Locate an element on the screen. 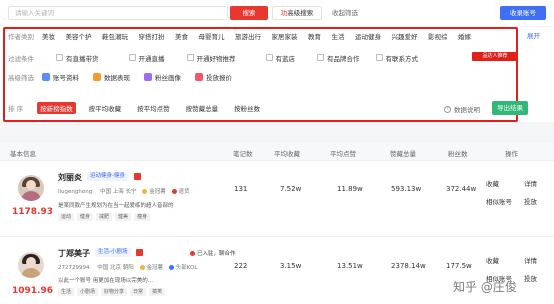 The height and width of the screenshot is (304, 554). adv-fan-portrait: 粉丝画像 is located at coordinates (162, 77).